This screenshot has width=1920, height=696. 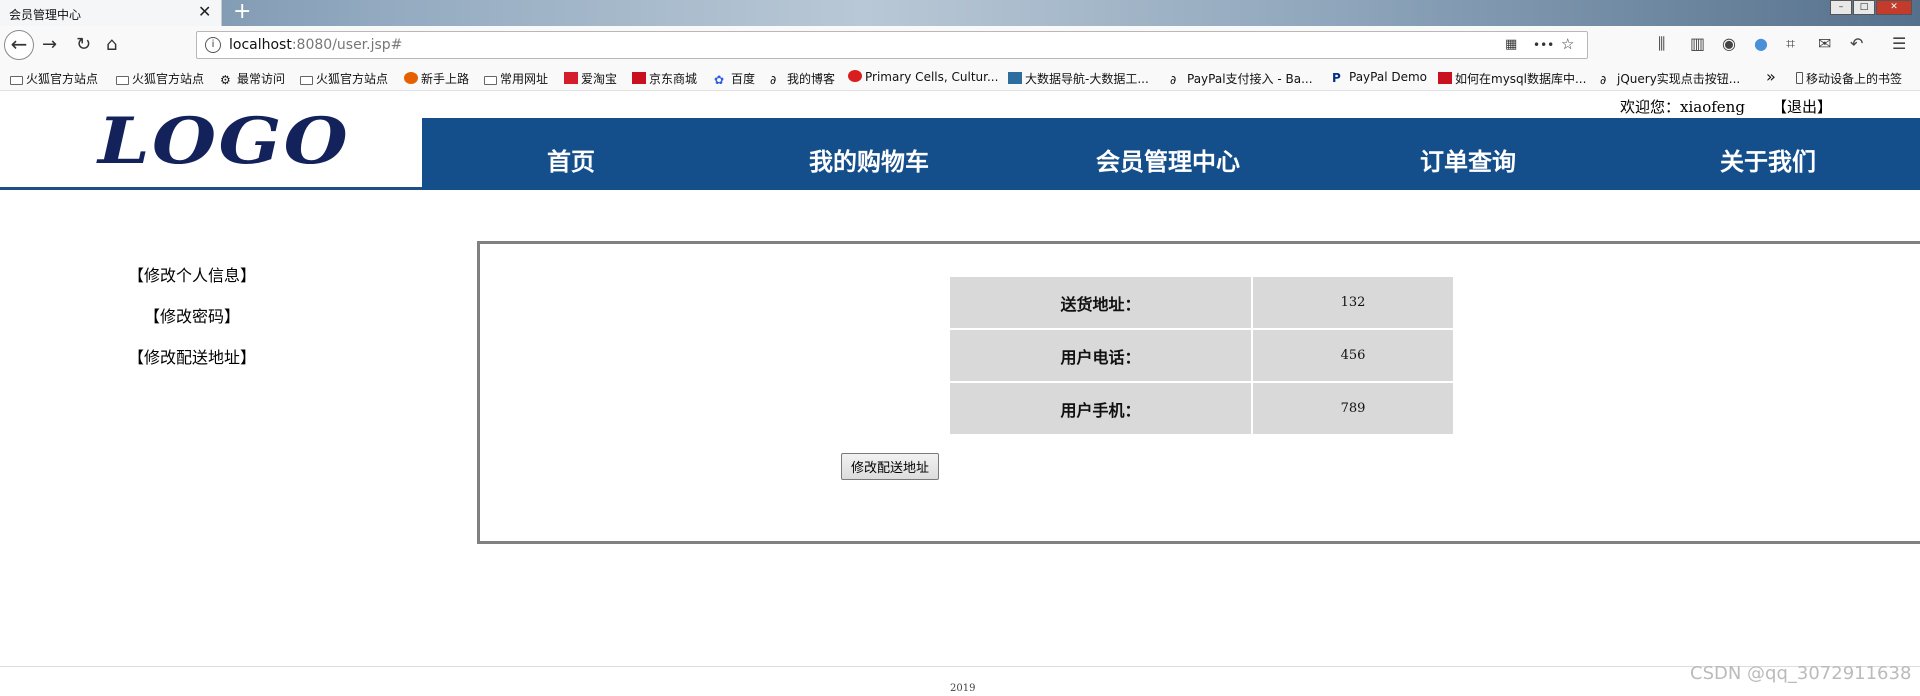 I want to click on library-icon: ⫼, so click(x=1661, y=44).